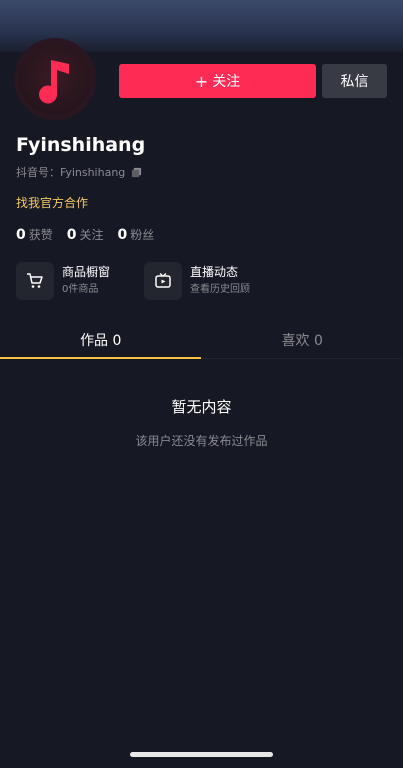 The width and height of the screenshot is (403, 768). I want to click on message-button: 私信, so click(354, 81).